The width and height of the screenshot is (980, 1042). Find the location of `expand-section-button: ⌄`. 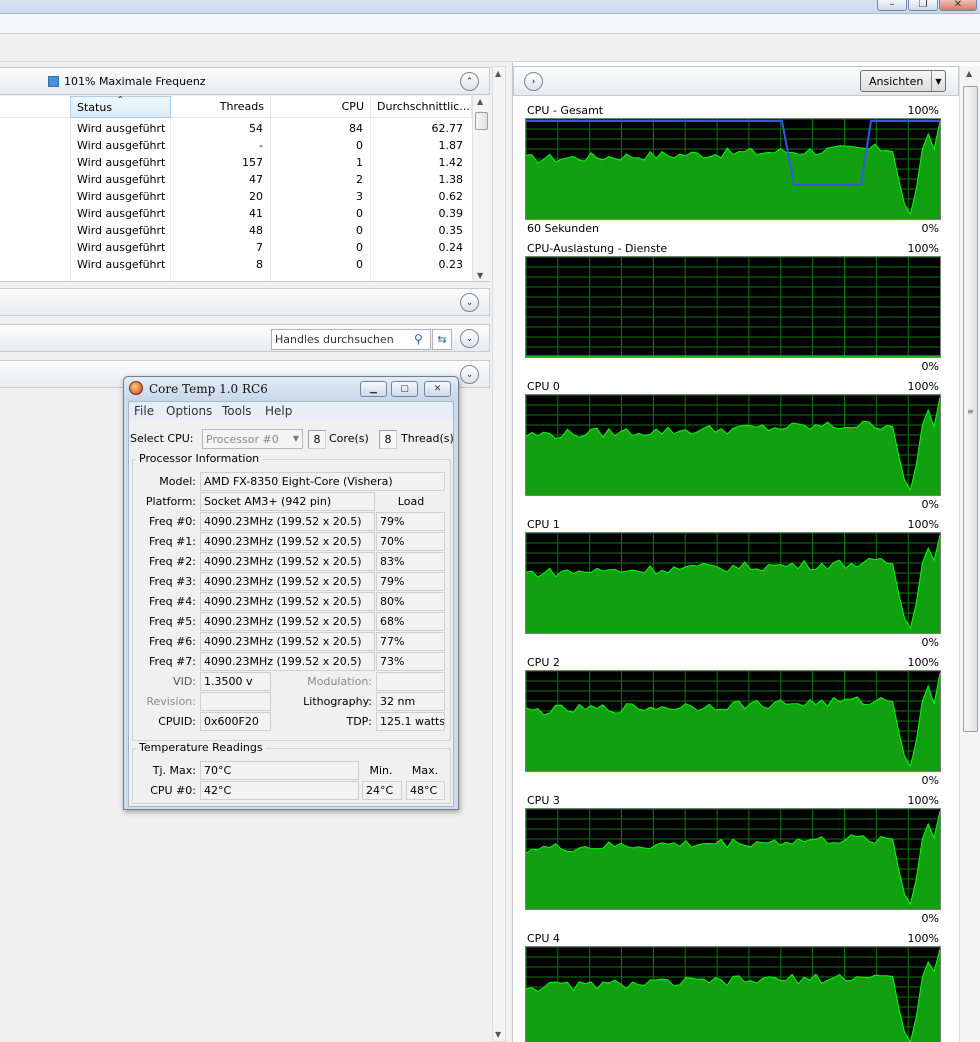

expand-section-button: ⌄ is located at coordinates (469, 302).